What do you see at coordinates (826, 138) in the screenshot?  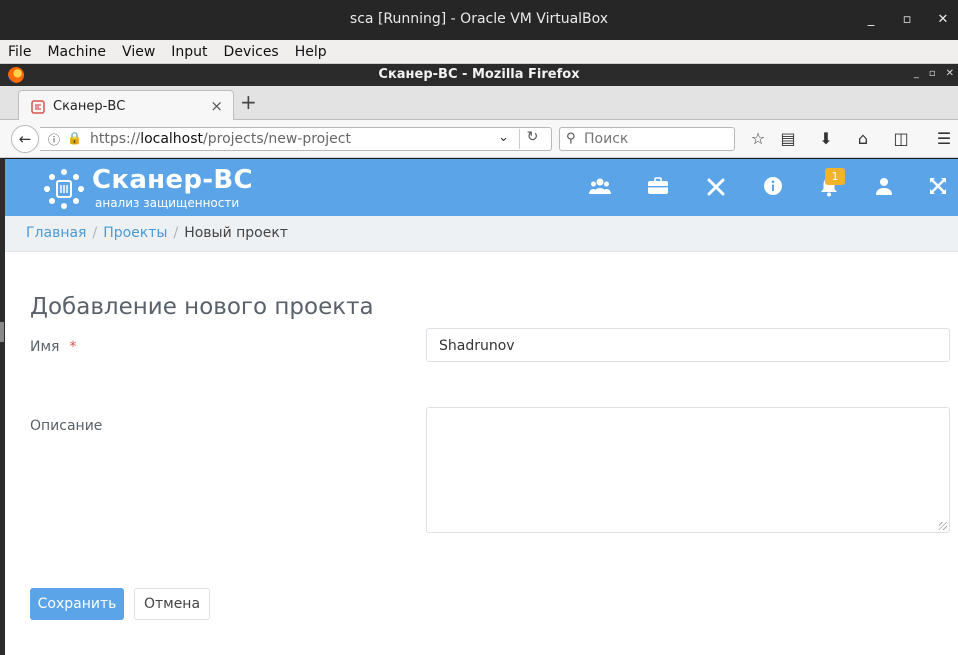 I see `download-icon: ⬇` at bounding box center [826, 138].